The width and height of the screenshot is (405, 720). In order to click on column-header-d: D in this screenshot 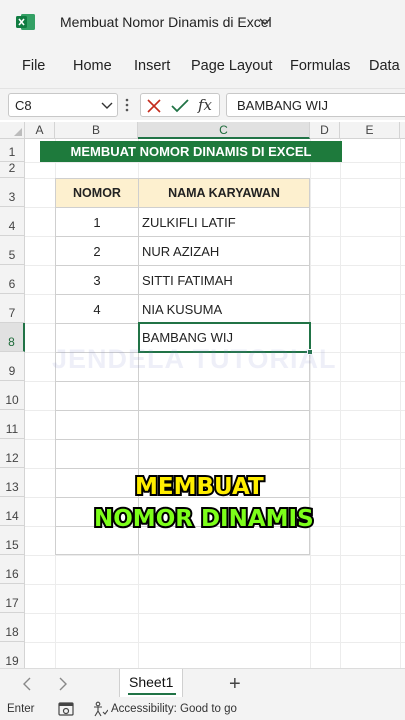, I will do `click(325, 130)`.